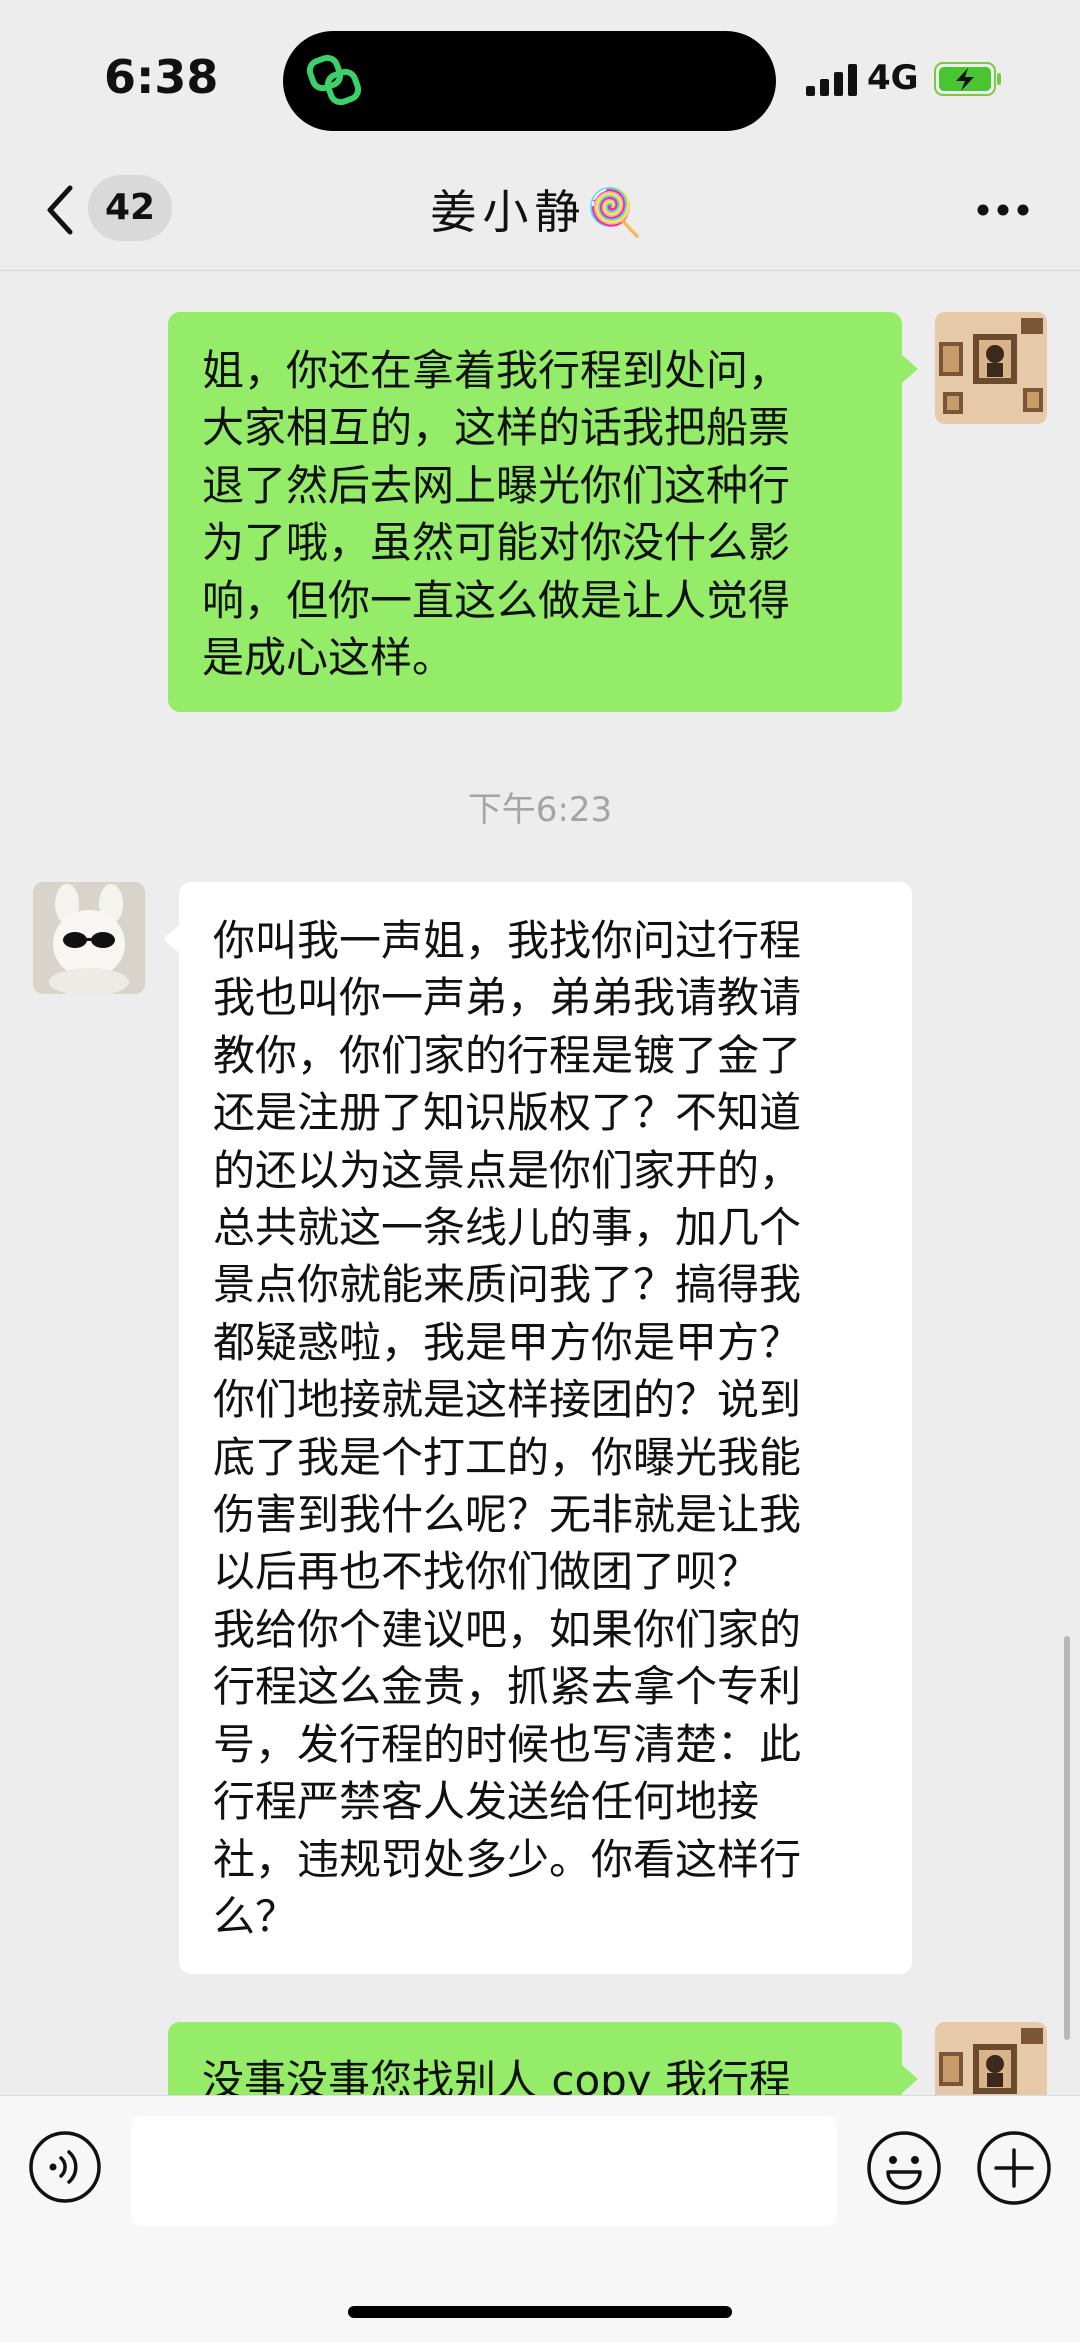 This screenshot has width=1080, height=2342. I want to click on chat-header: 42 姜小静🍭, so click(540, 210).